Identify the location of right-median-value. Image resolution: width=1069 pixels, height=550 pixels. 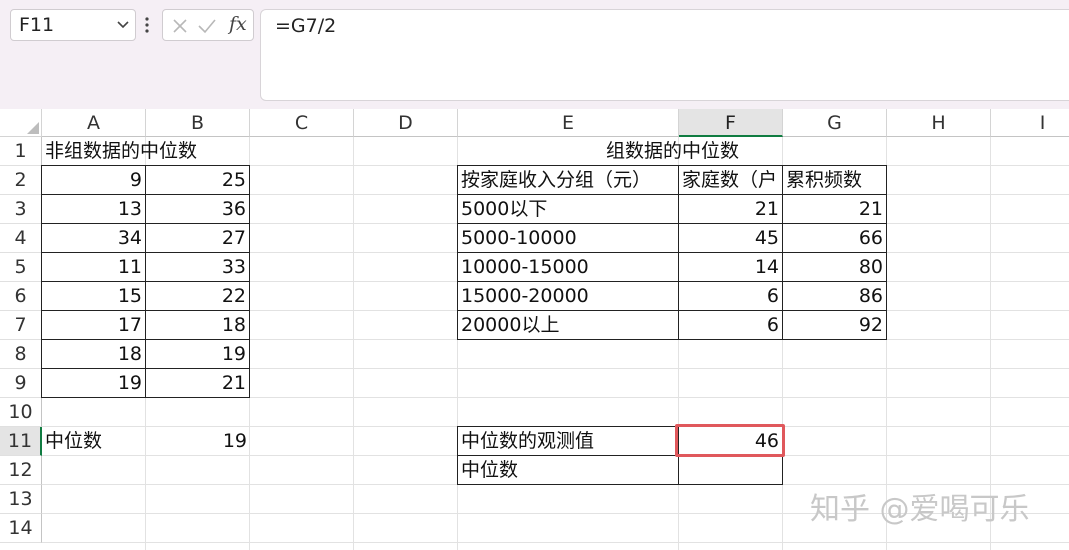
(730, 470).